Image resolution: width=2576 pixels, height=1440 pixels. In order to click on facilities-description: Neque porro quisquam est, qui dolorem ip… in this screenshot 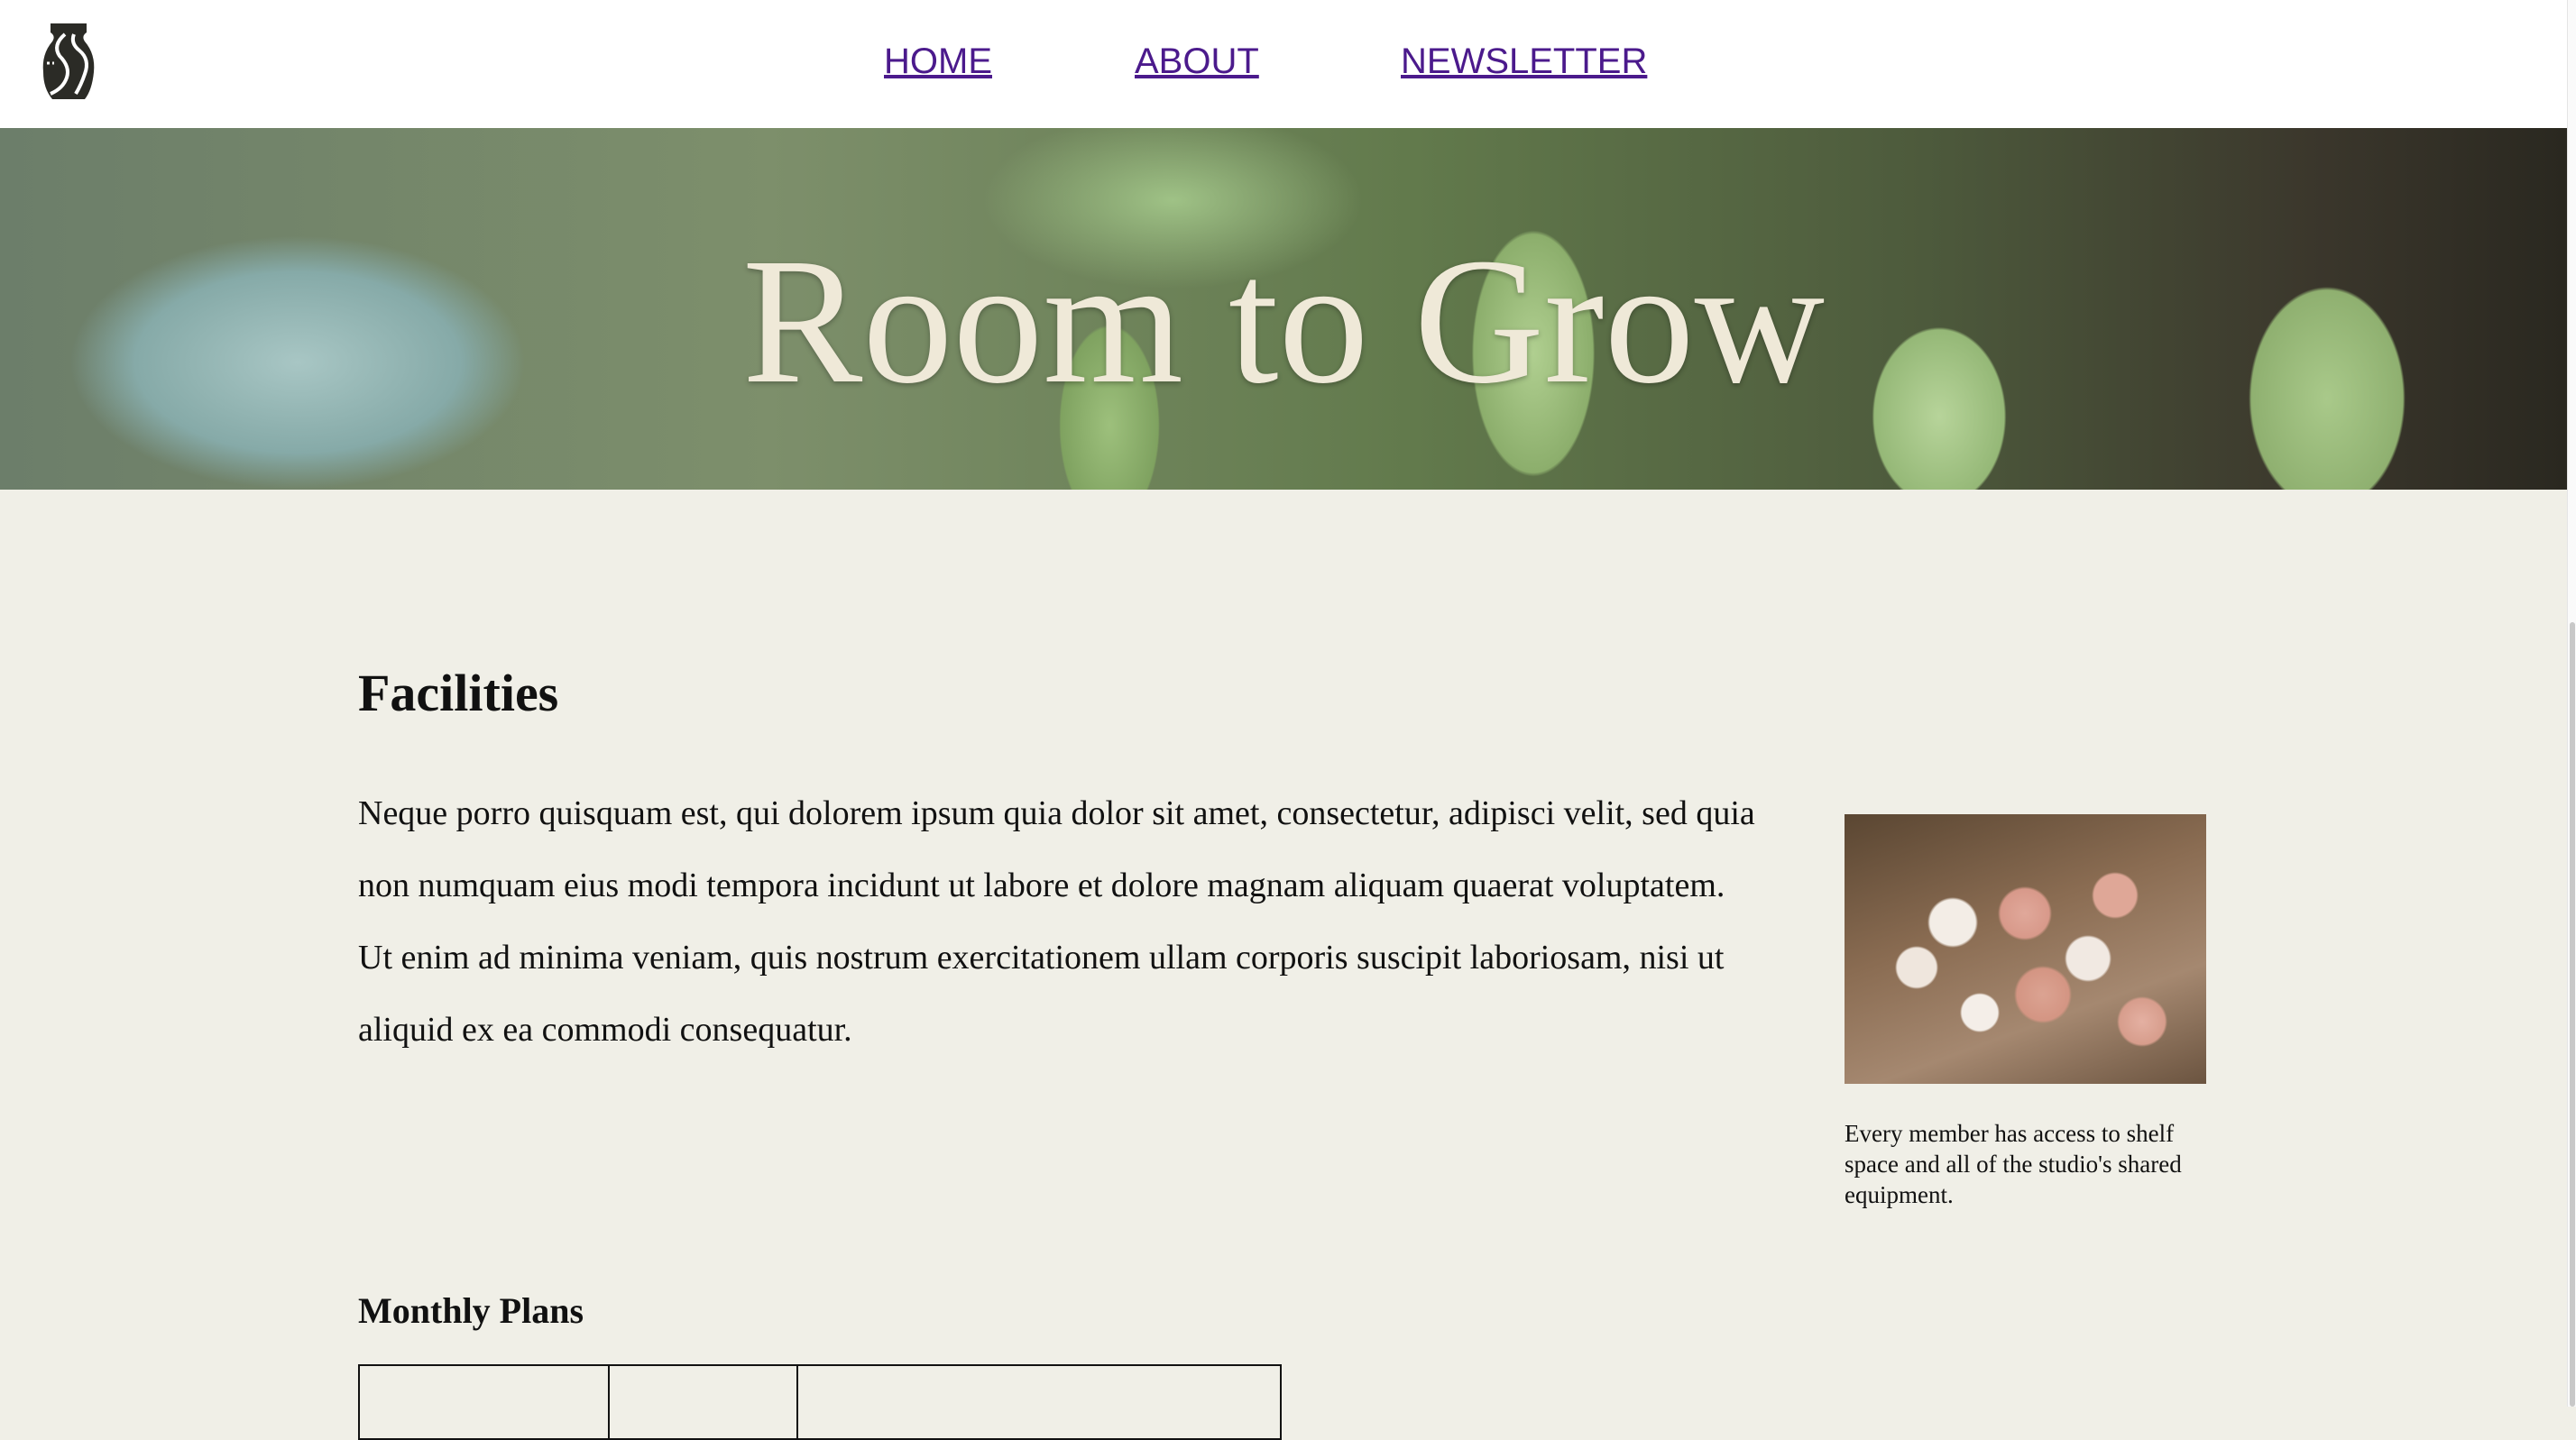, I will do `click(1057, 921)`.